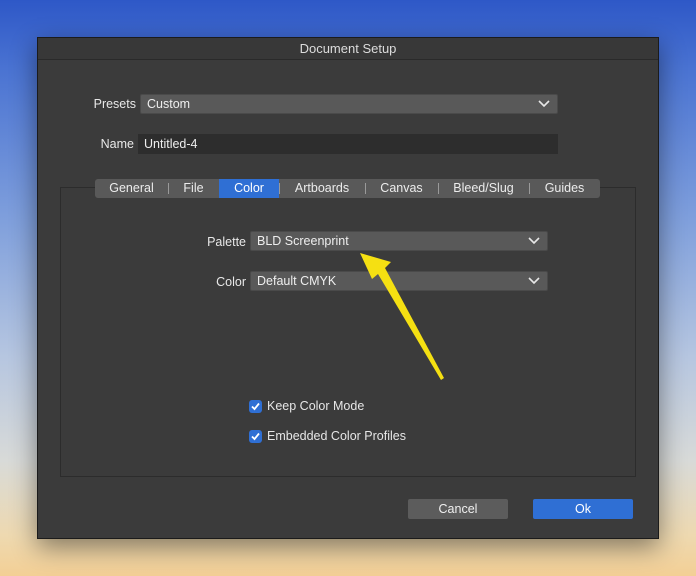  Describe the element at coordinates (131, 188) in the screenshot. I see `tab-general: General` at that location.